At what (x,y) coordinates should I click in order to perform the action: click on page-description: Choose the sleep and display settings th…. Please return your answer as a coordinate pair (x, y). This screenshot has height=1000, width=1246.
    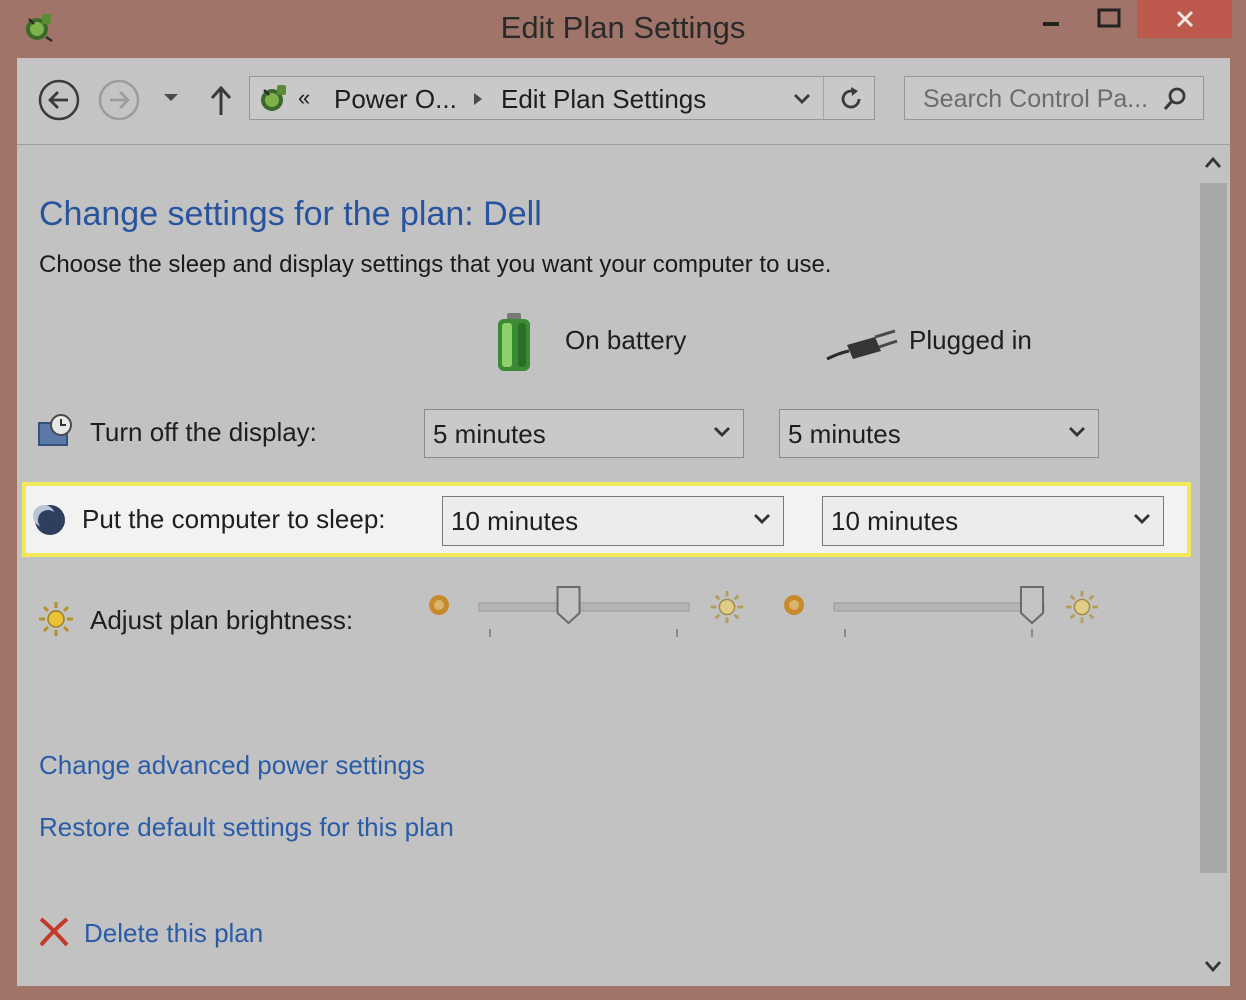
    Looking at the image, I should click on (435, 264).